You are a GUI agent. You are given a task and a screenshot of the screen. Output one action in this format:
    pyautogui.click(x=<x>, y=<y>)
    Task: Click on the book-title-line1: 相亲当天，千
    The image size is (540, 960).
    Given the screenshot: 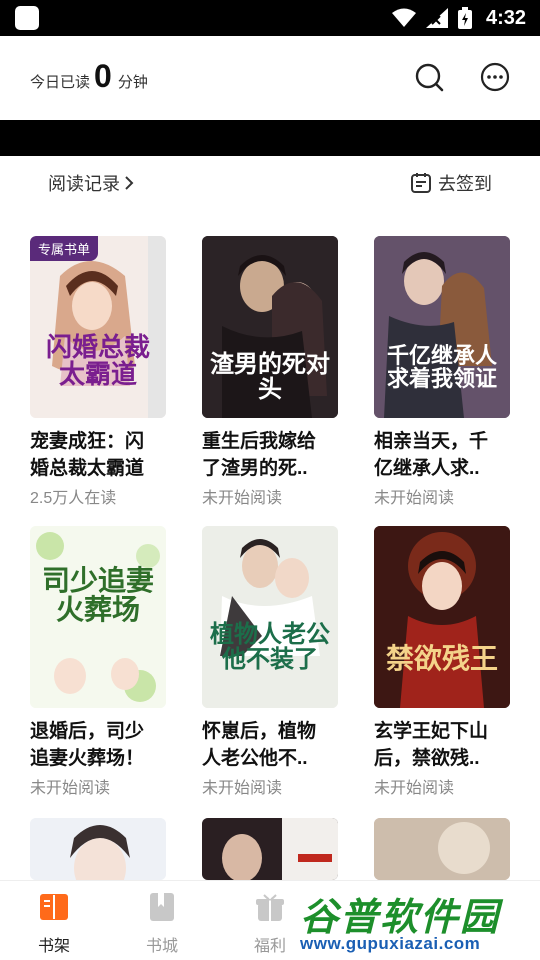 What is the action you would take?
    pyautogui.click(x=431, y=441)
    